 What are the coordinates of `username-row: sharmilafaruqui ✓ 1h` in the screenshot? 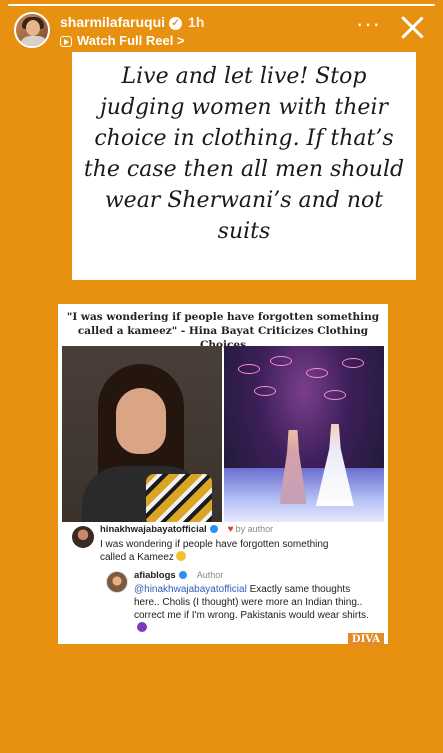 It's located at (132, 22).